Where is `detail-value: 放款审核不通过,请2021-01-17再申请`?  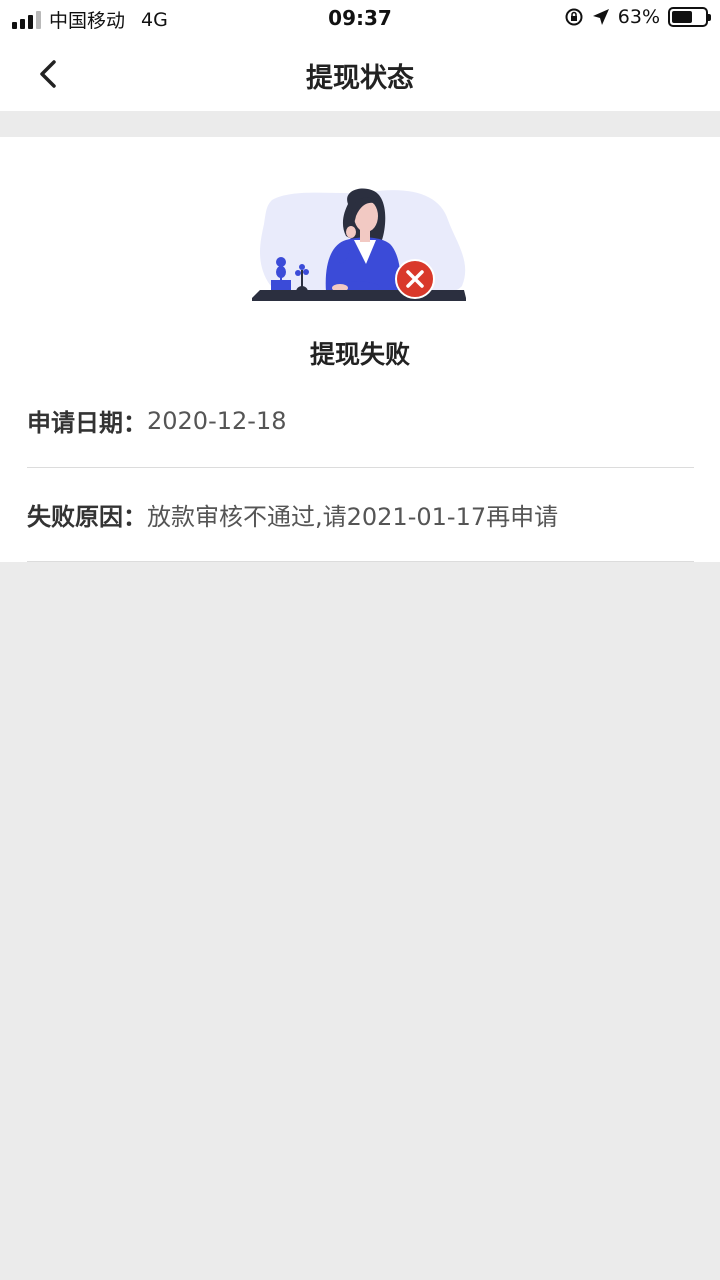
detail-value: 放款审核不通过,请2021-01-17再申请 is located at coordinates (353, 517).